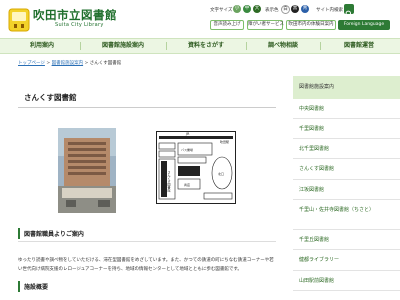  I want to click on sidebar-item-senriyama: 千里山・佐井寺図書館（ちさと）, so click(346, 215).